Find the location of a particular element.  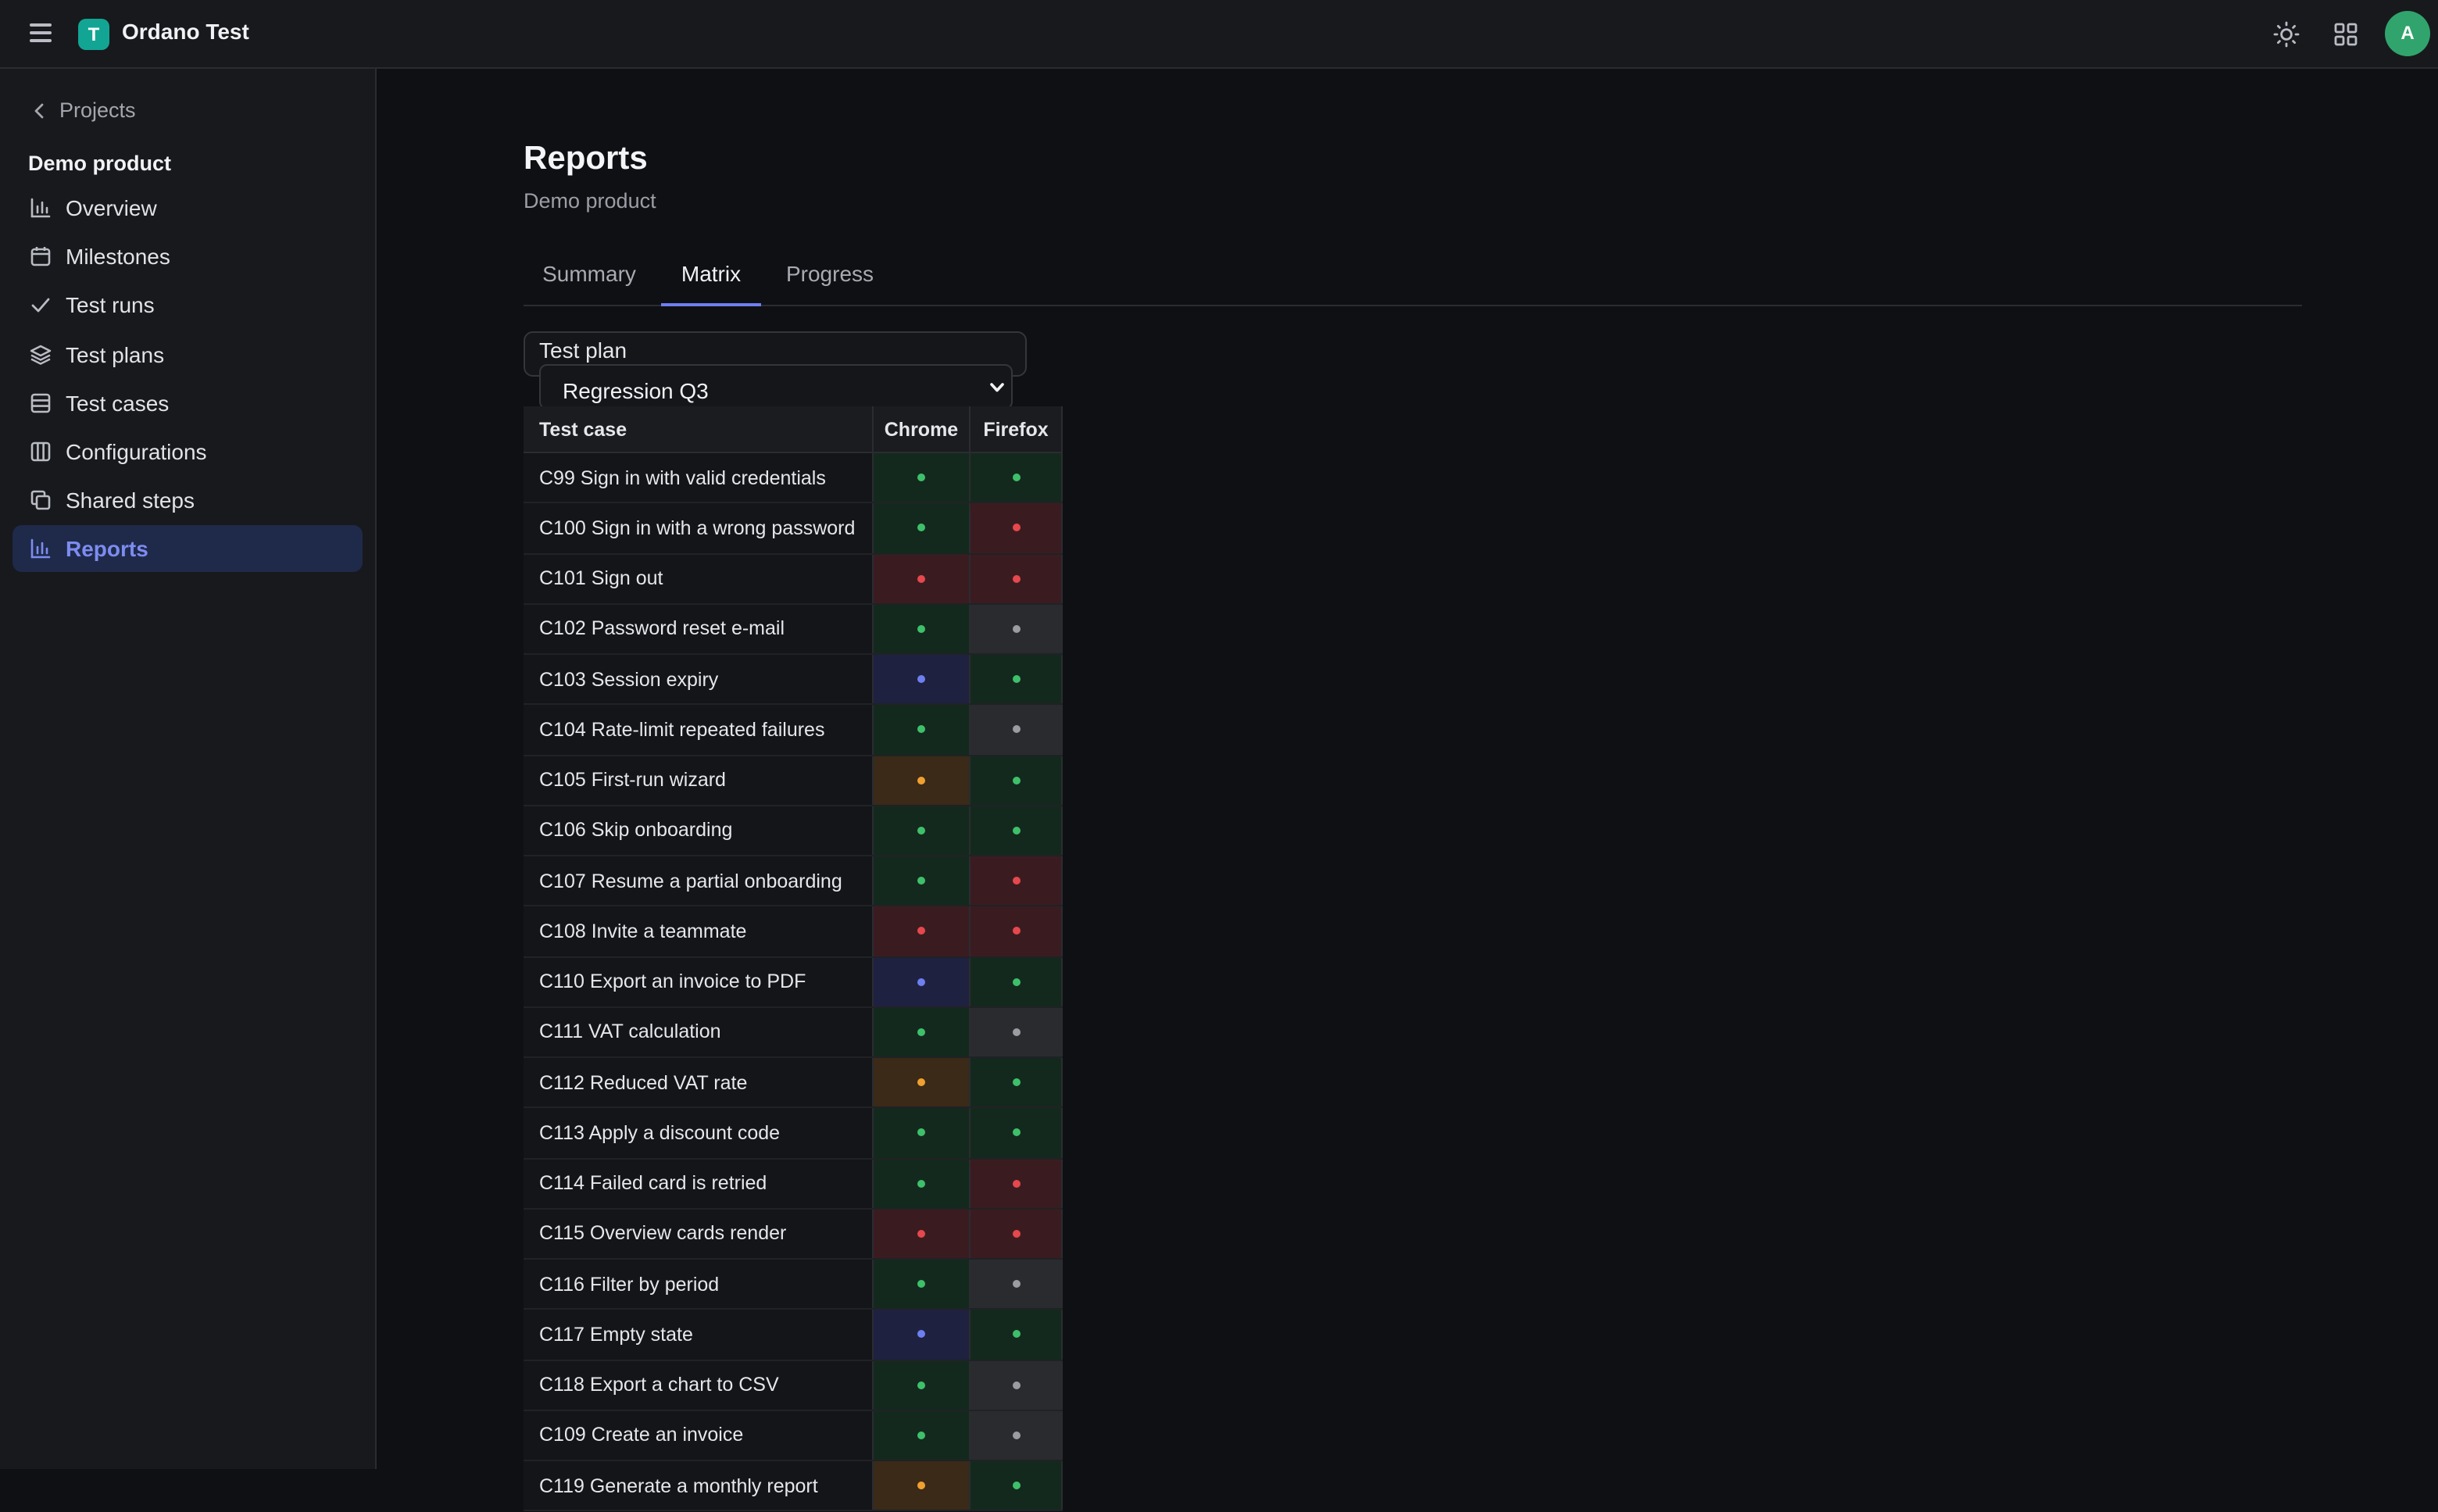

test-case-name: C102 Password reset e-mail is located at coordinates (699, 628).